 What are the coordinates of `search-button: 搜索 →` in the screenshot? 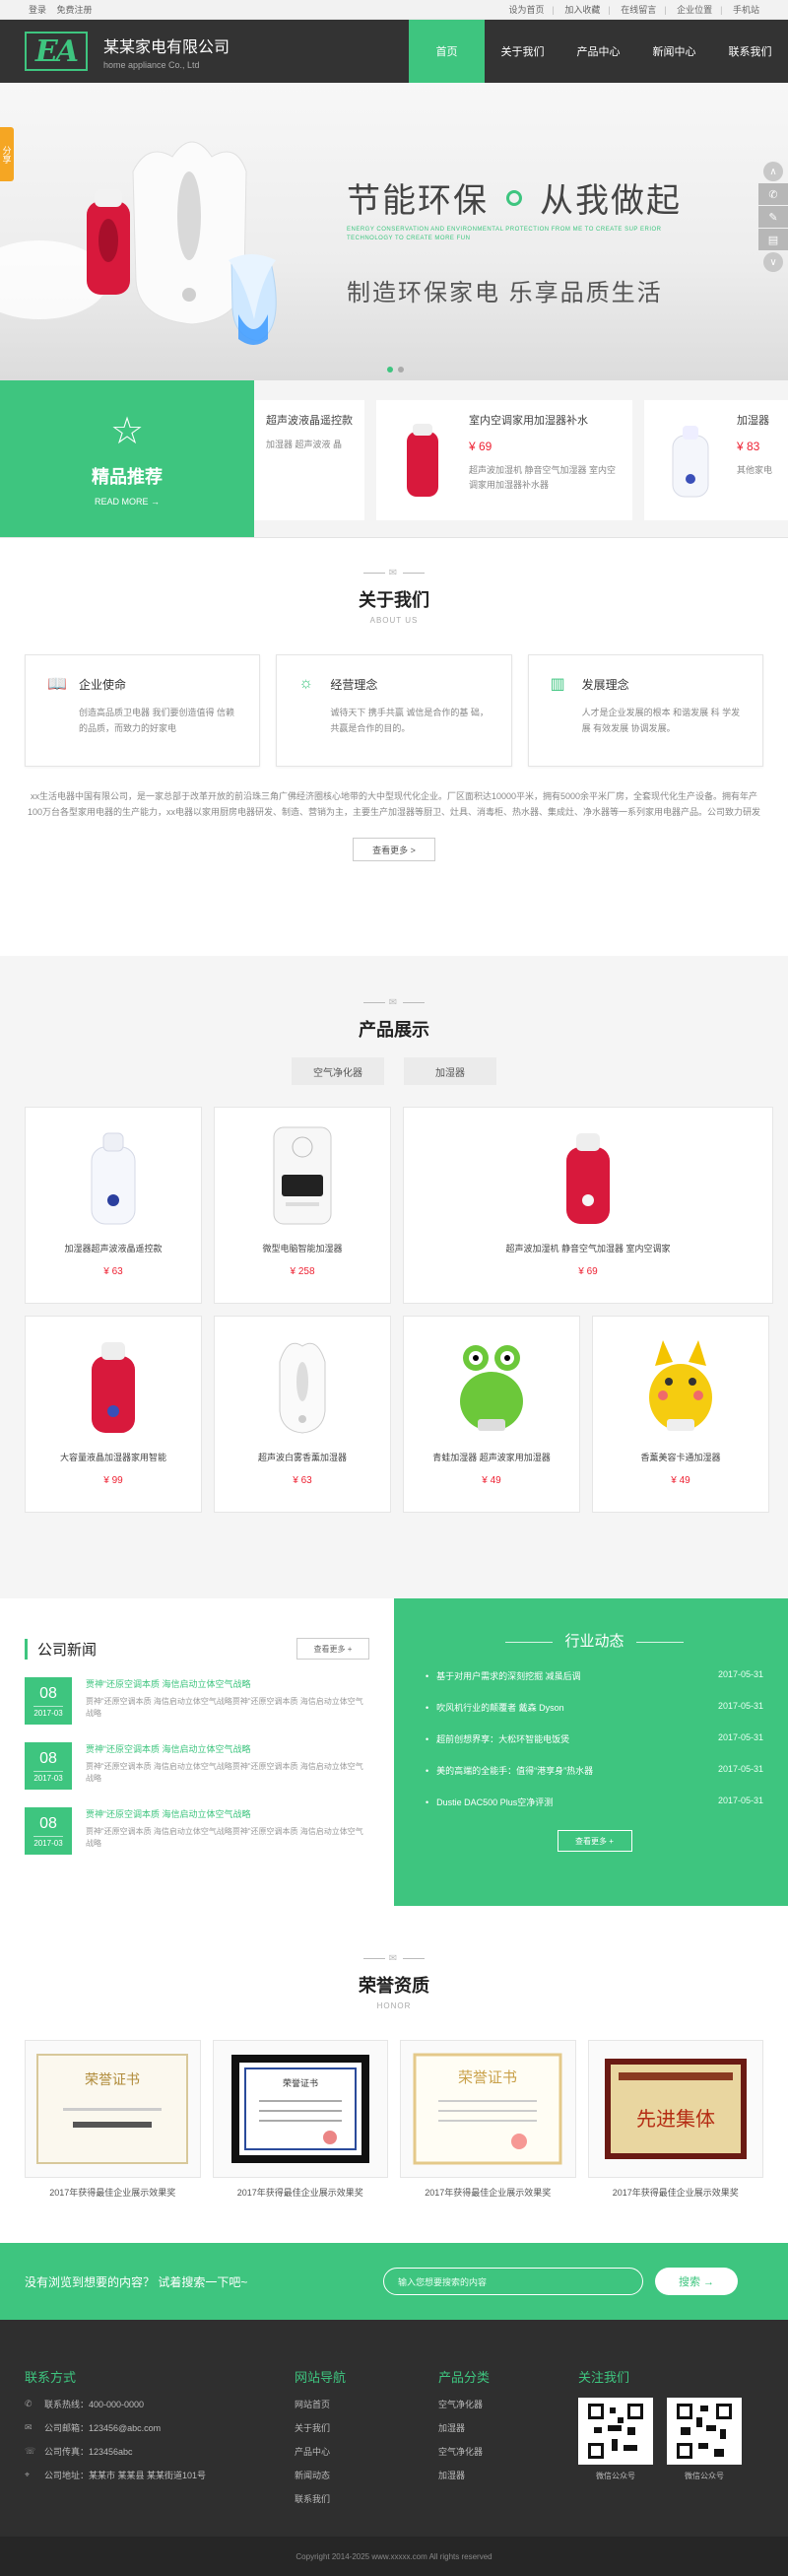 It's located at (696, 2281).